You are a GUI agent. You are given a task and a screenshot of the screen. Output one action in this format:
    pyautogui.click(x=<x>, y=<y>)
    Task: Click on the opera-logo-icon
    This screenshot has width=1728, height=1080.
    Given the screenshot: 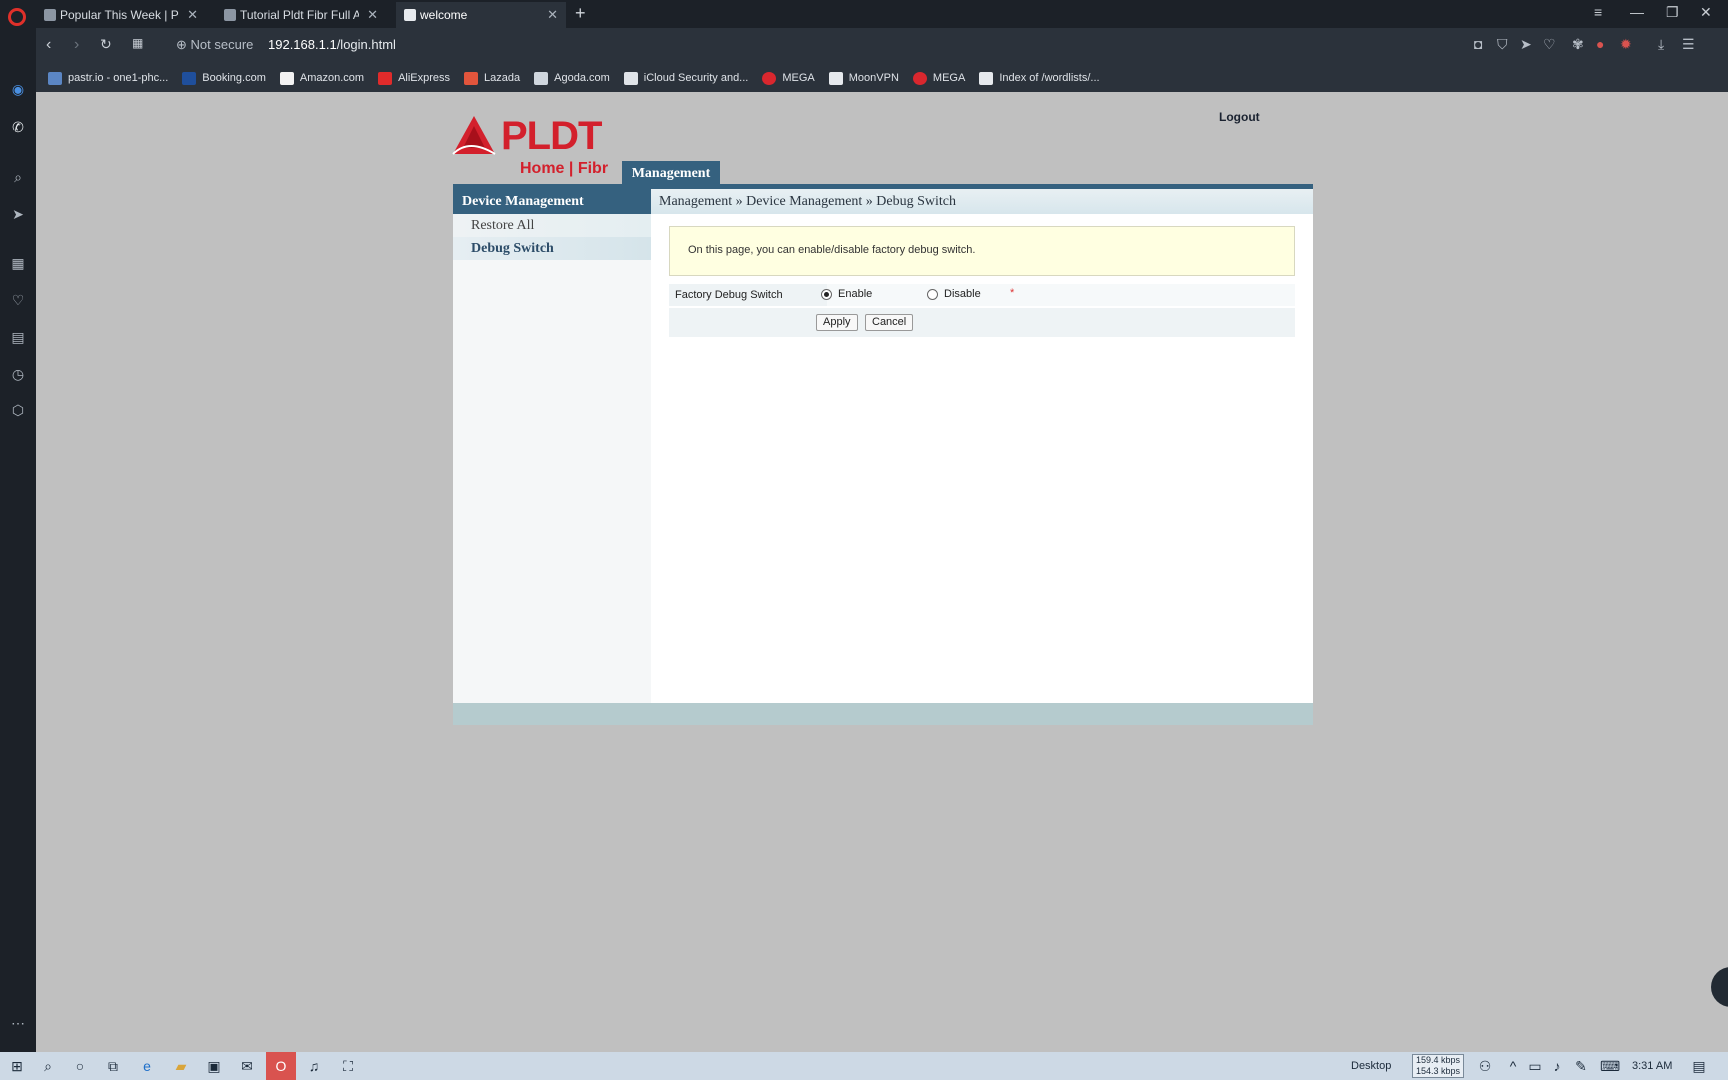 What is the action you would take?
    pyautogui.click(x=17, y=17)
    